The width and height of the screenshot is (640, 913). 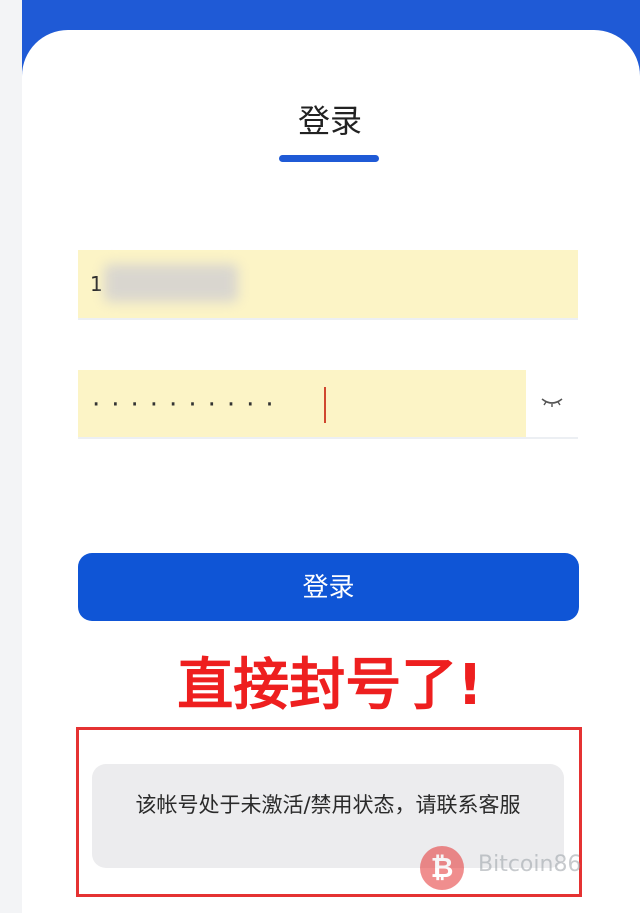 What do you see at coordinates (328, 587) in the screenshot?
I see `login-button: 登录` at bounding box center [328, 587].